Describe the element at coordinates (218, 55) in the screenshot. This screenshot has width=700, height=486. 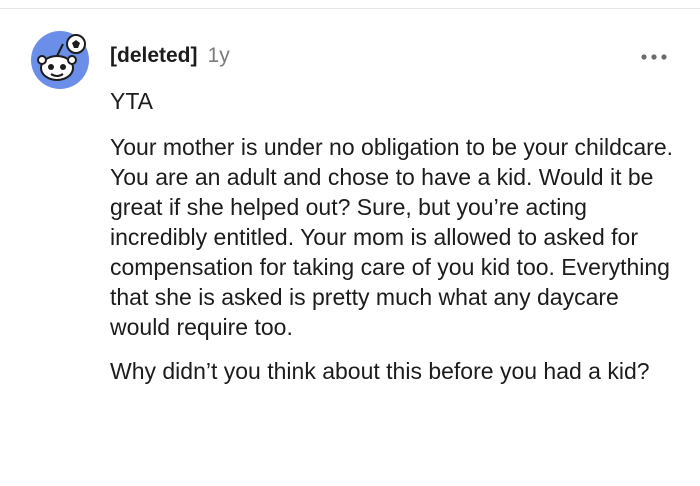
I see `comment-age: 1y` at that location.